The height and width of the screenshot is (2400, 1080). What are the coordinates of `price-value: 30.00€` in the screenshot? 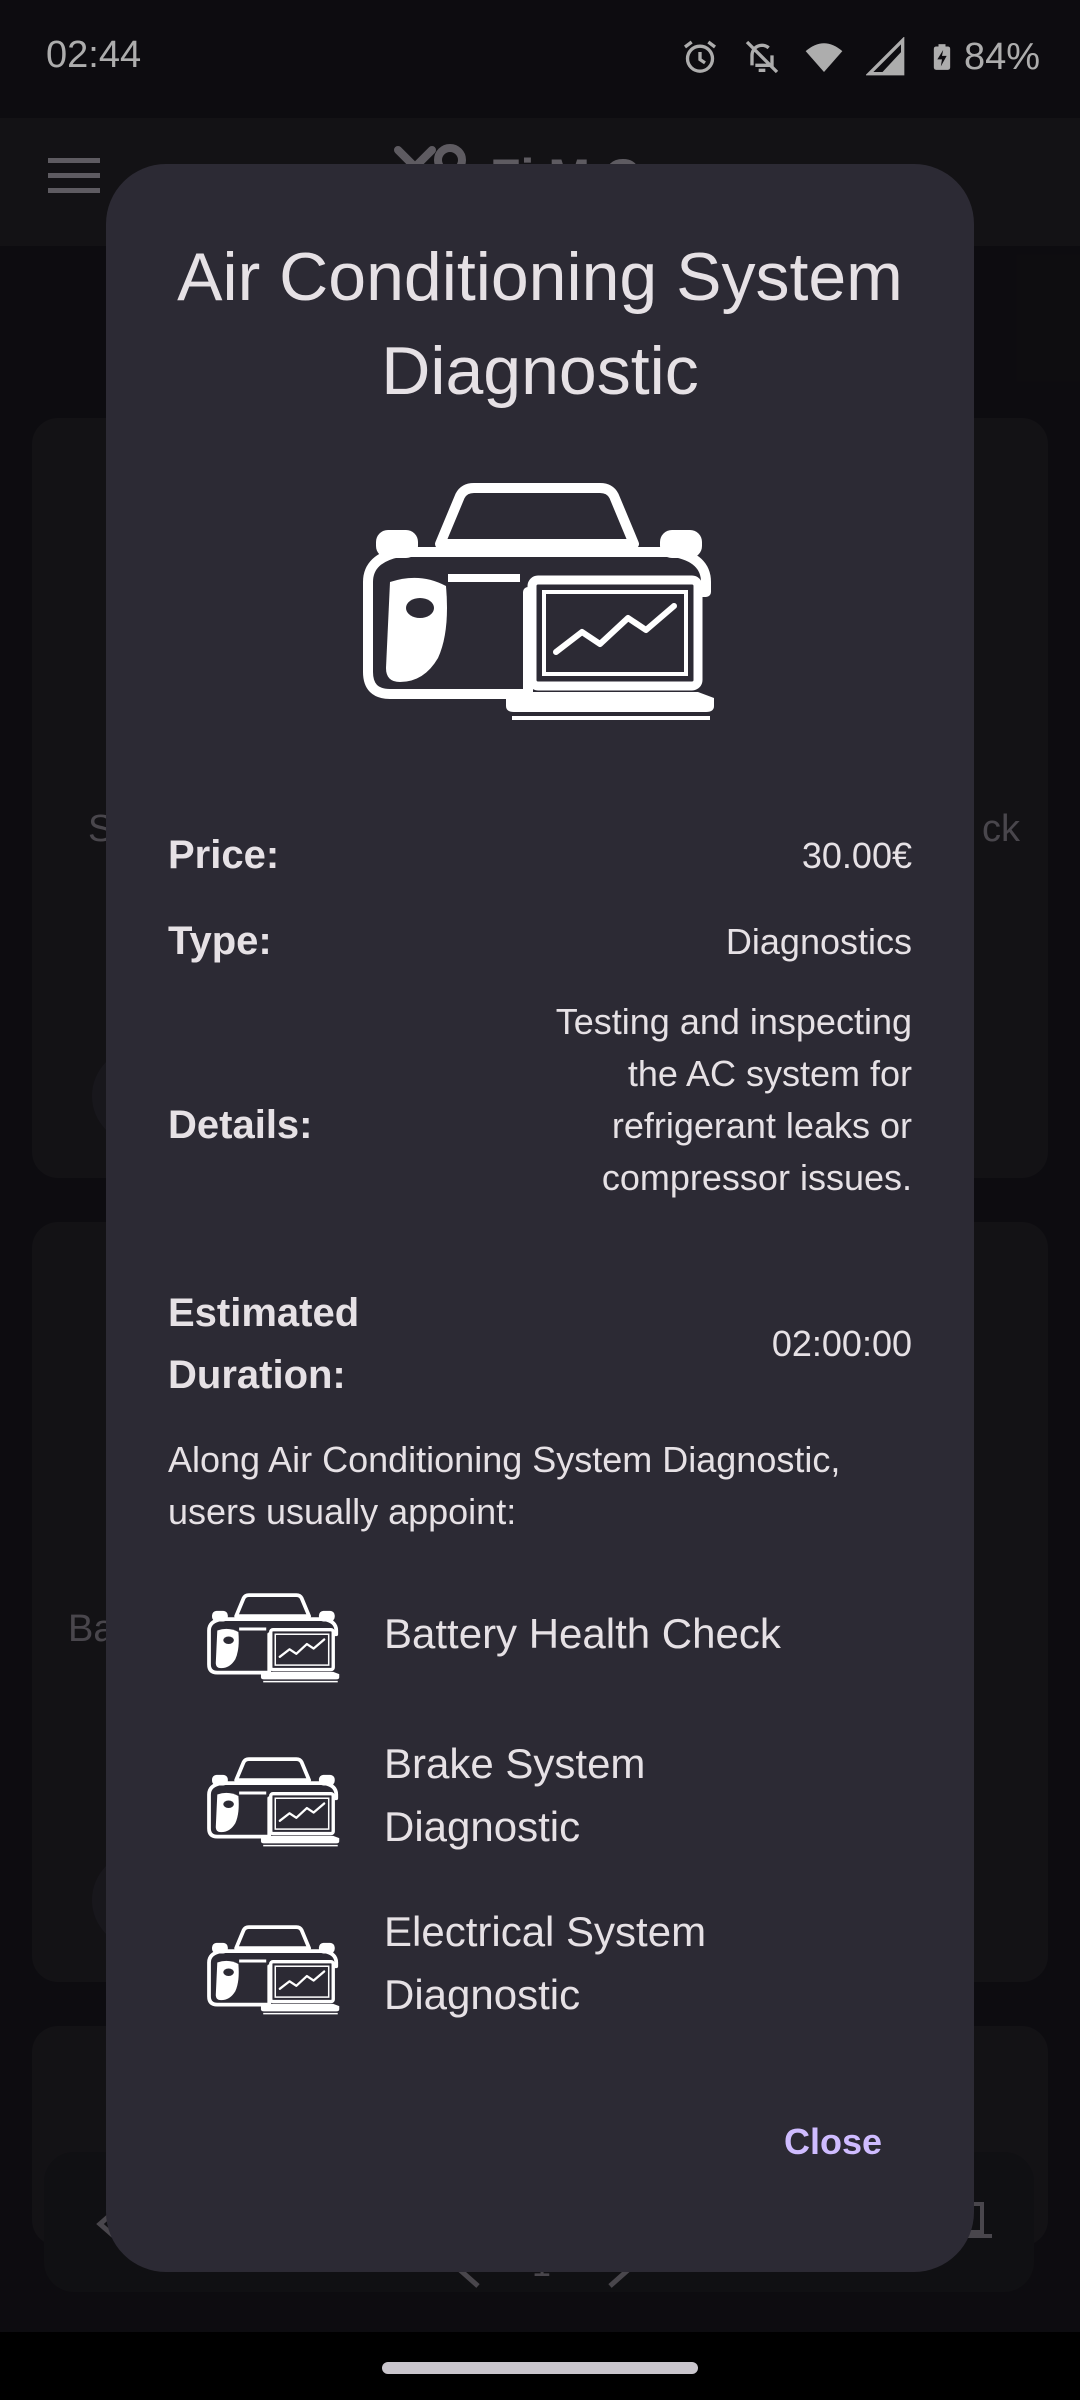 It's located at (856, 855).